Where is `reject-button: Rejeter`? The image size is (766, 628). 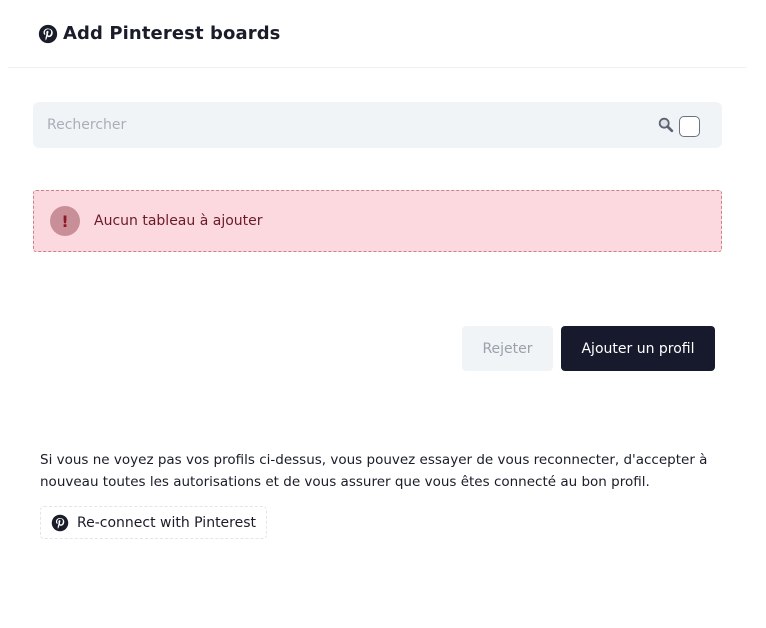 reject-button: Rejeter is located at coordinates (507, 348).